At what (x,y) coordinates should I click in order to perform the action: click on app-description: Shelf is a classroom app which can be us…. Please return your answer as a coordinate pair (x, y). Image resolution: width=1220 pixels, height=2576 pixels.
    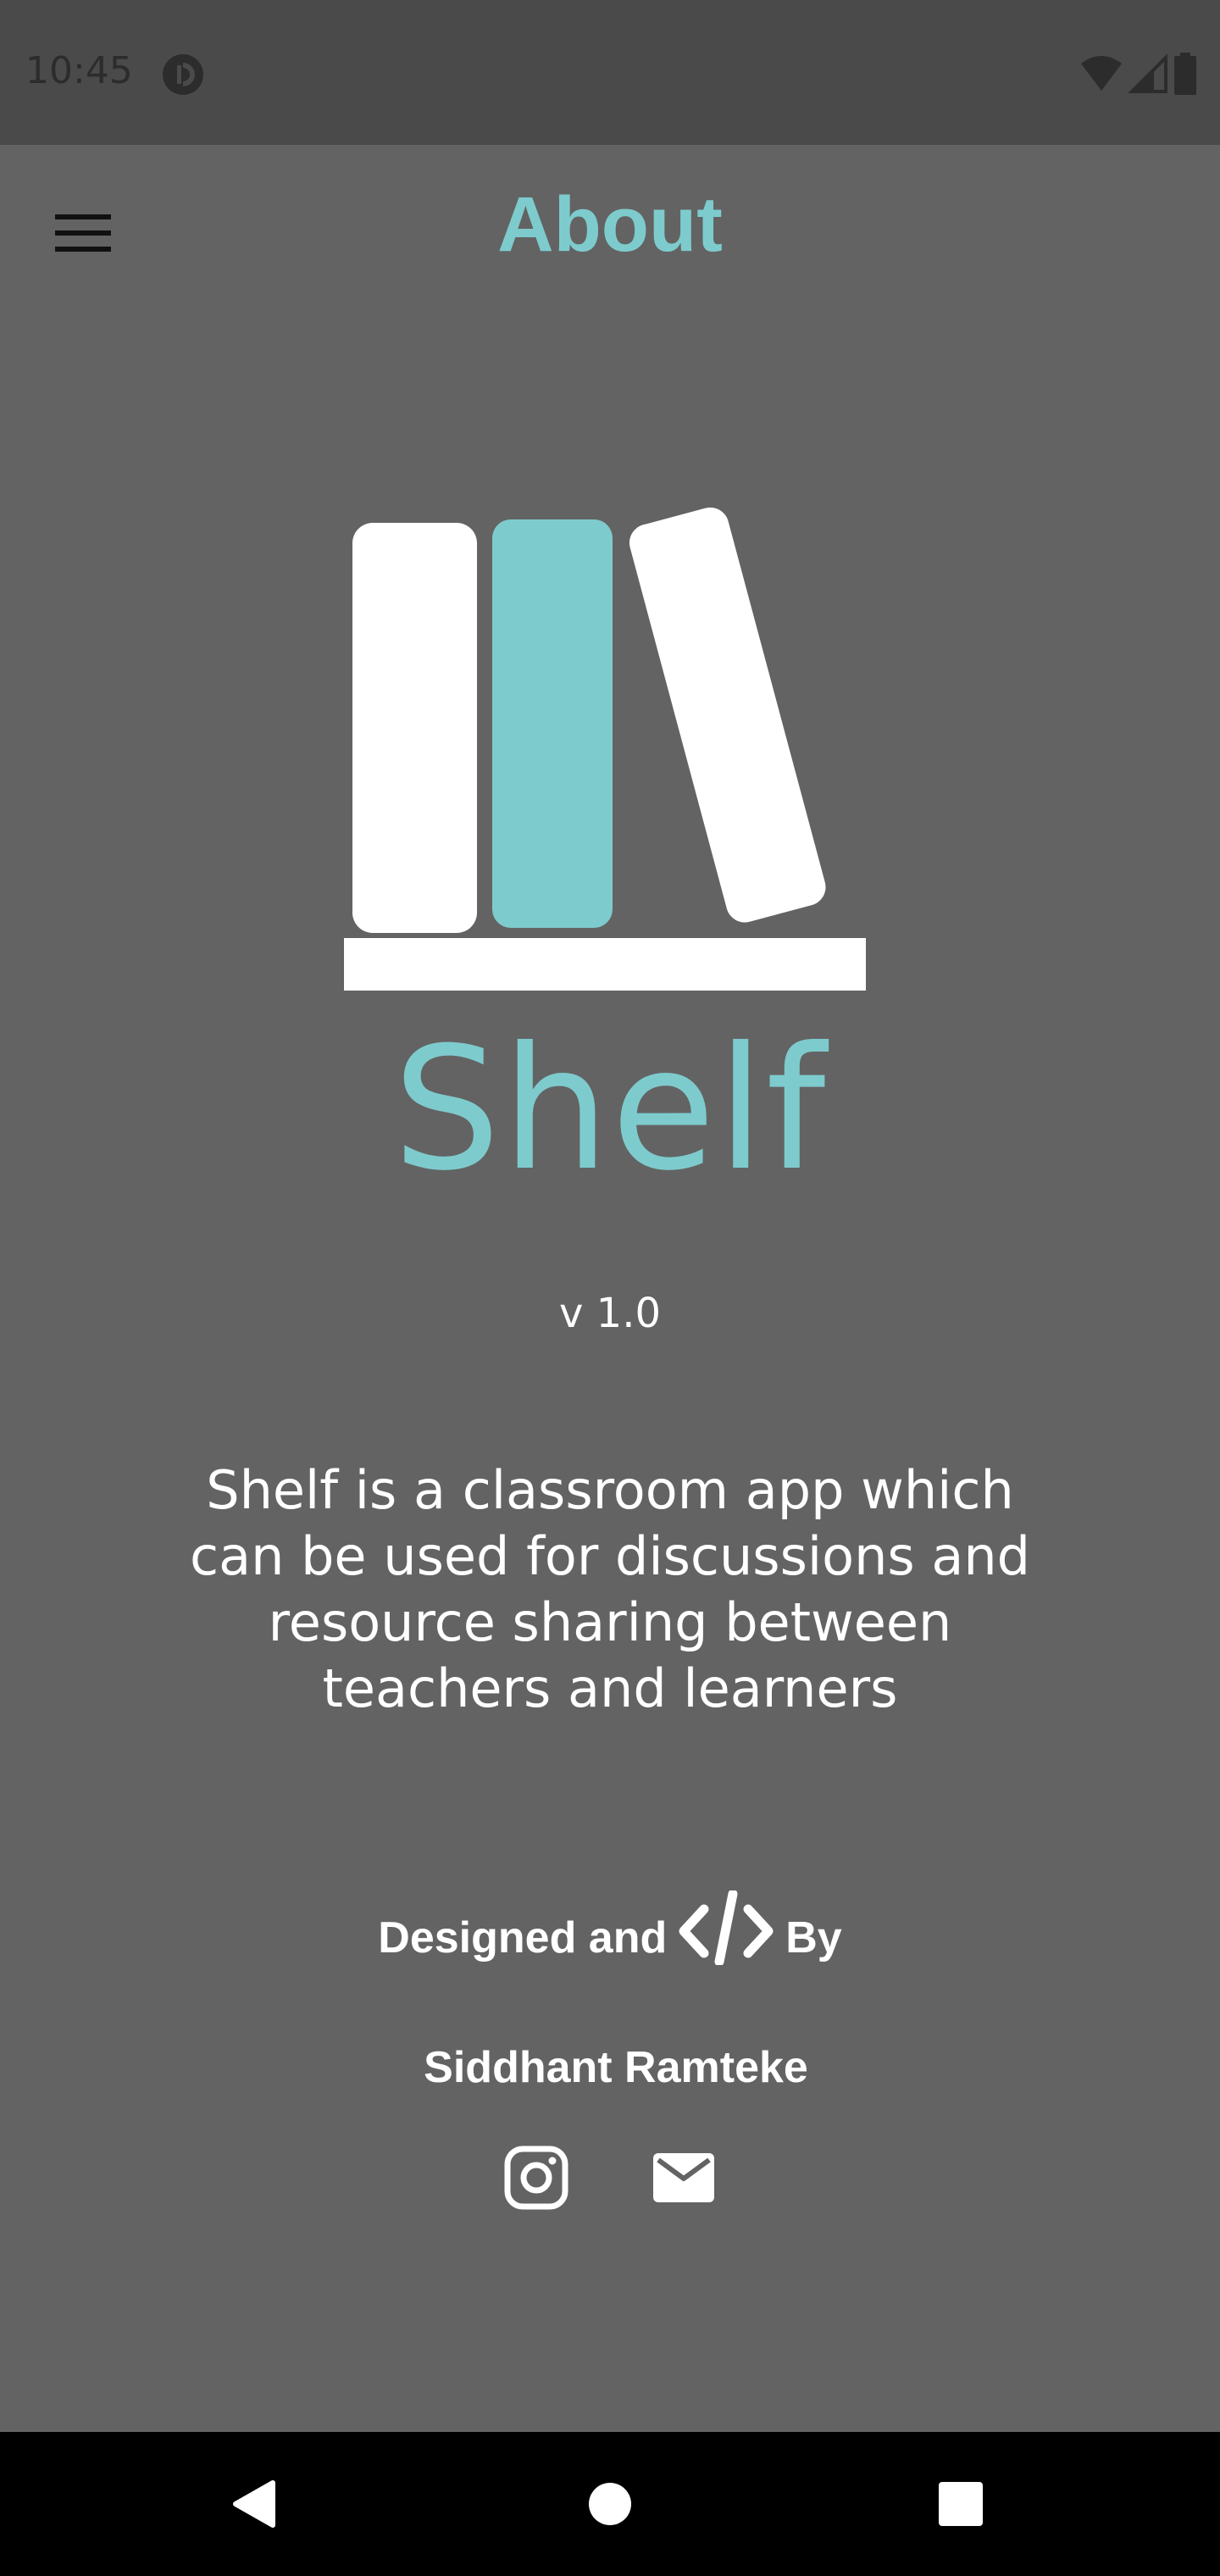
    Looking at the image, I should click on (610, 1589).